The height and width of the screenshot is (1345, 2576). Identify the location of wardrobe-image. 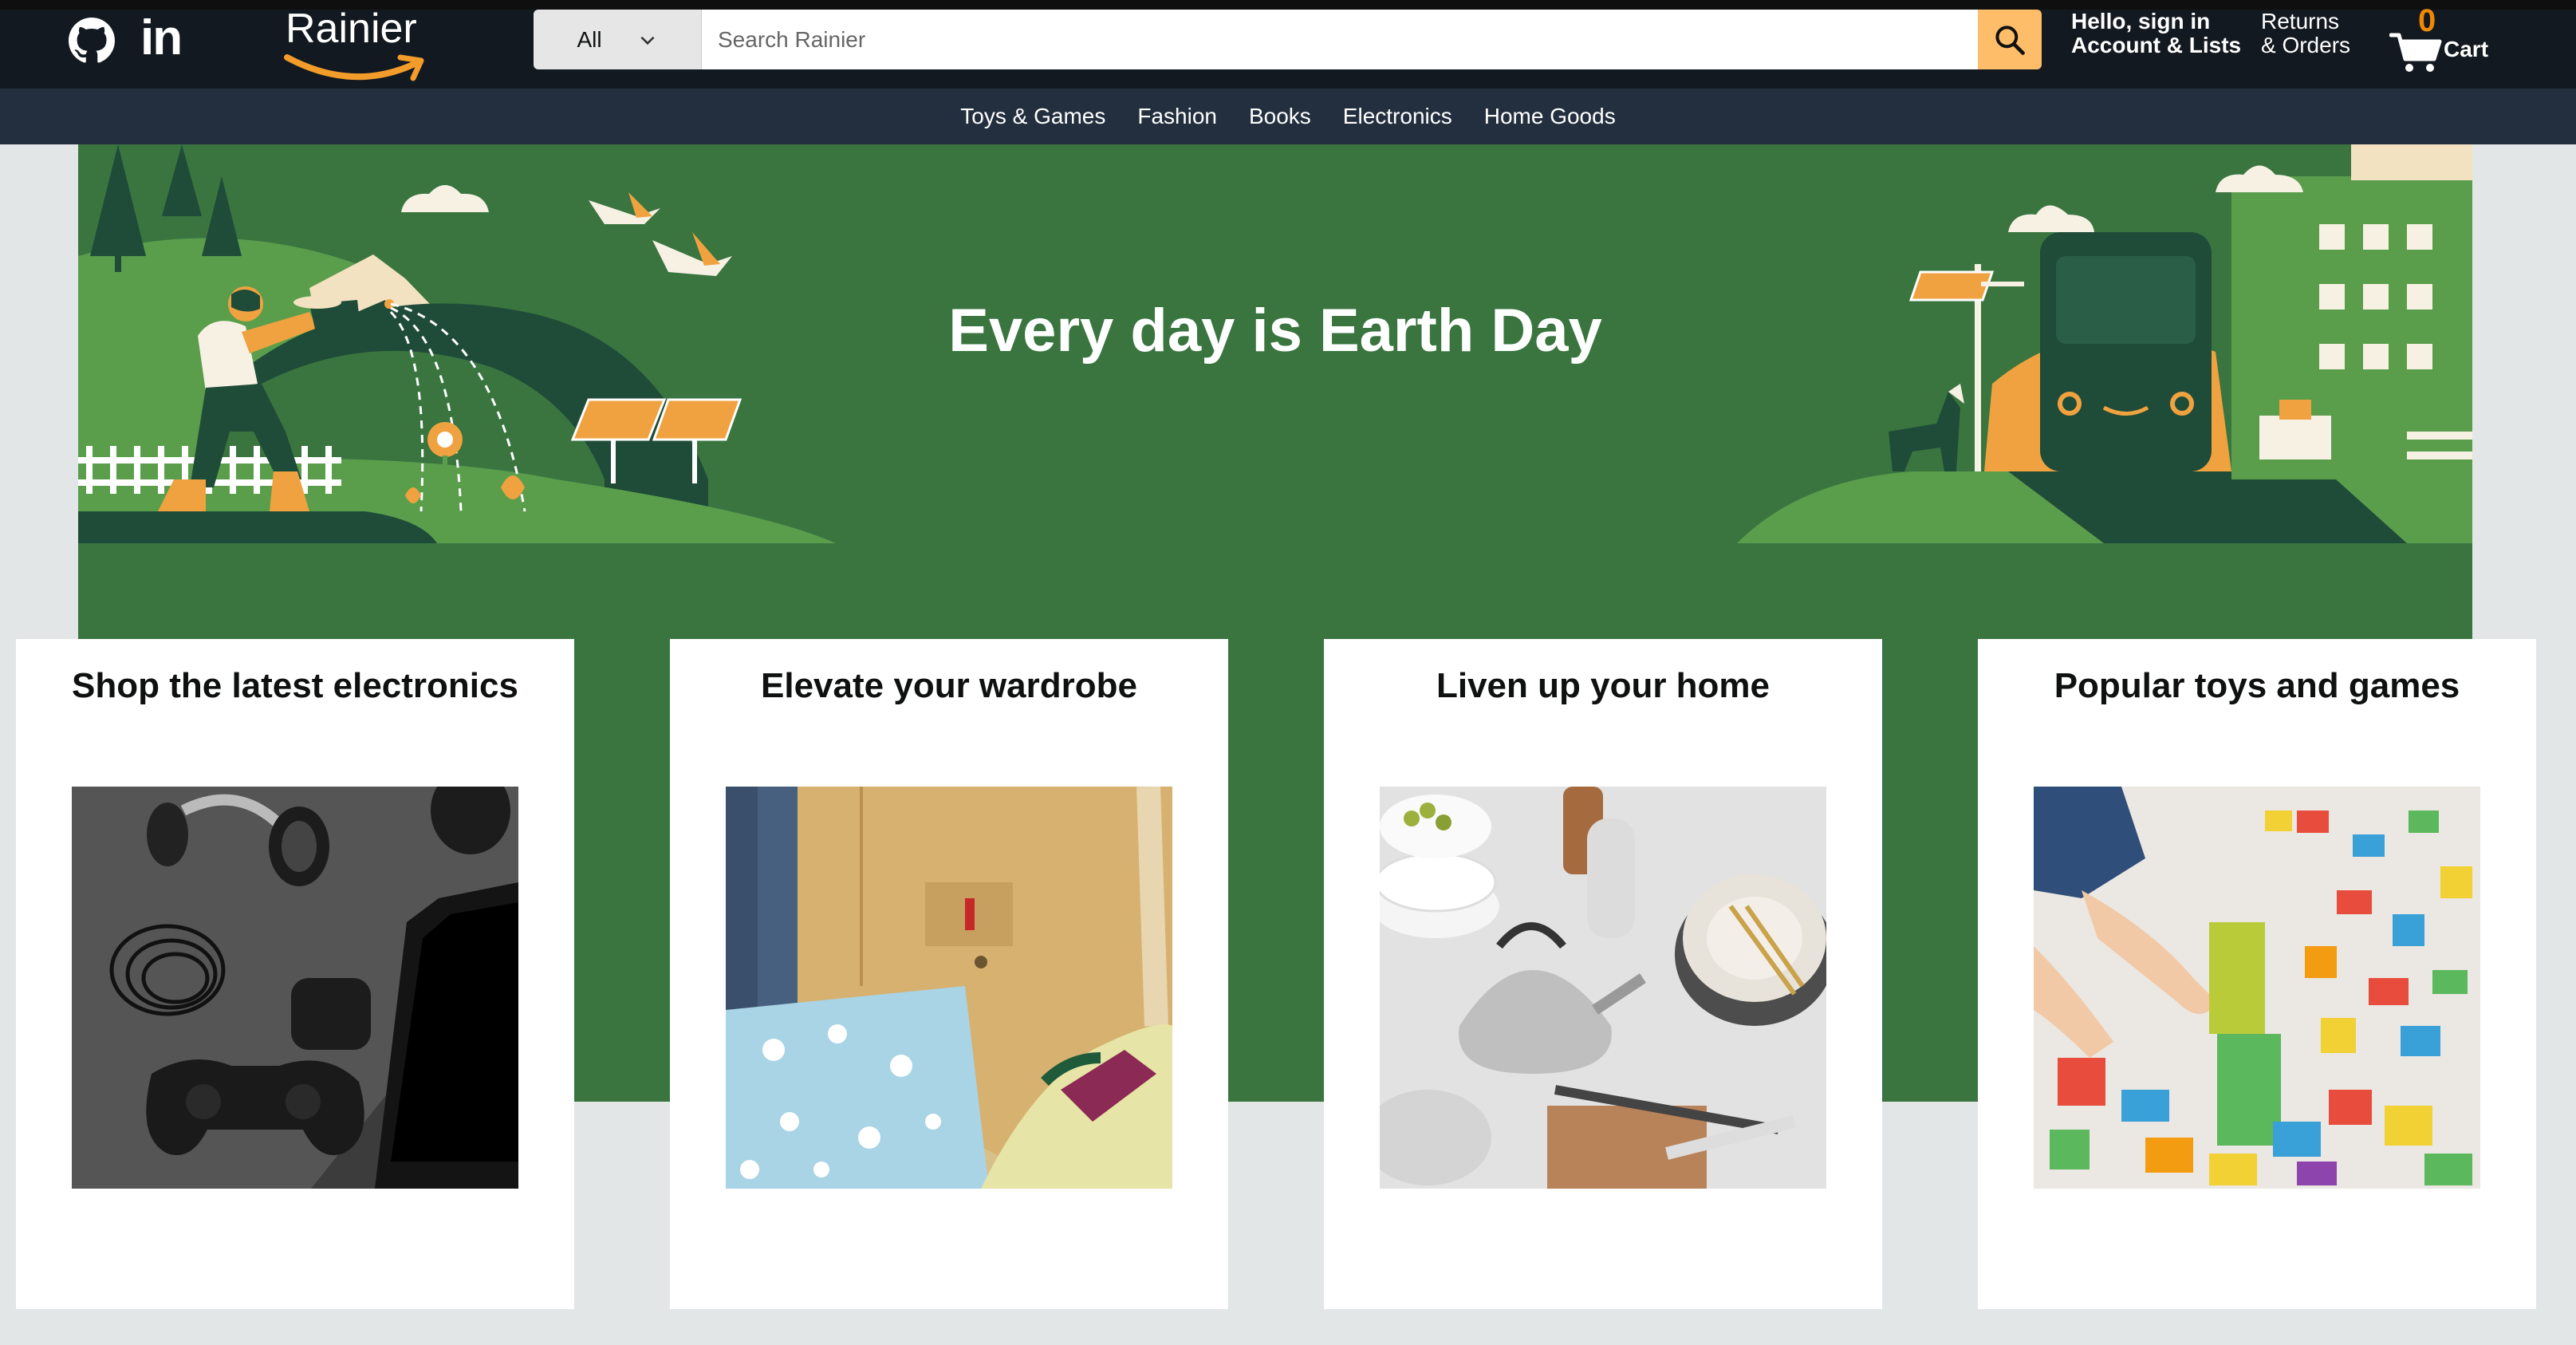
(949, 988).